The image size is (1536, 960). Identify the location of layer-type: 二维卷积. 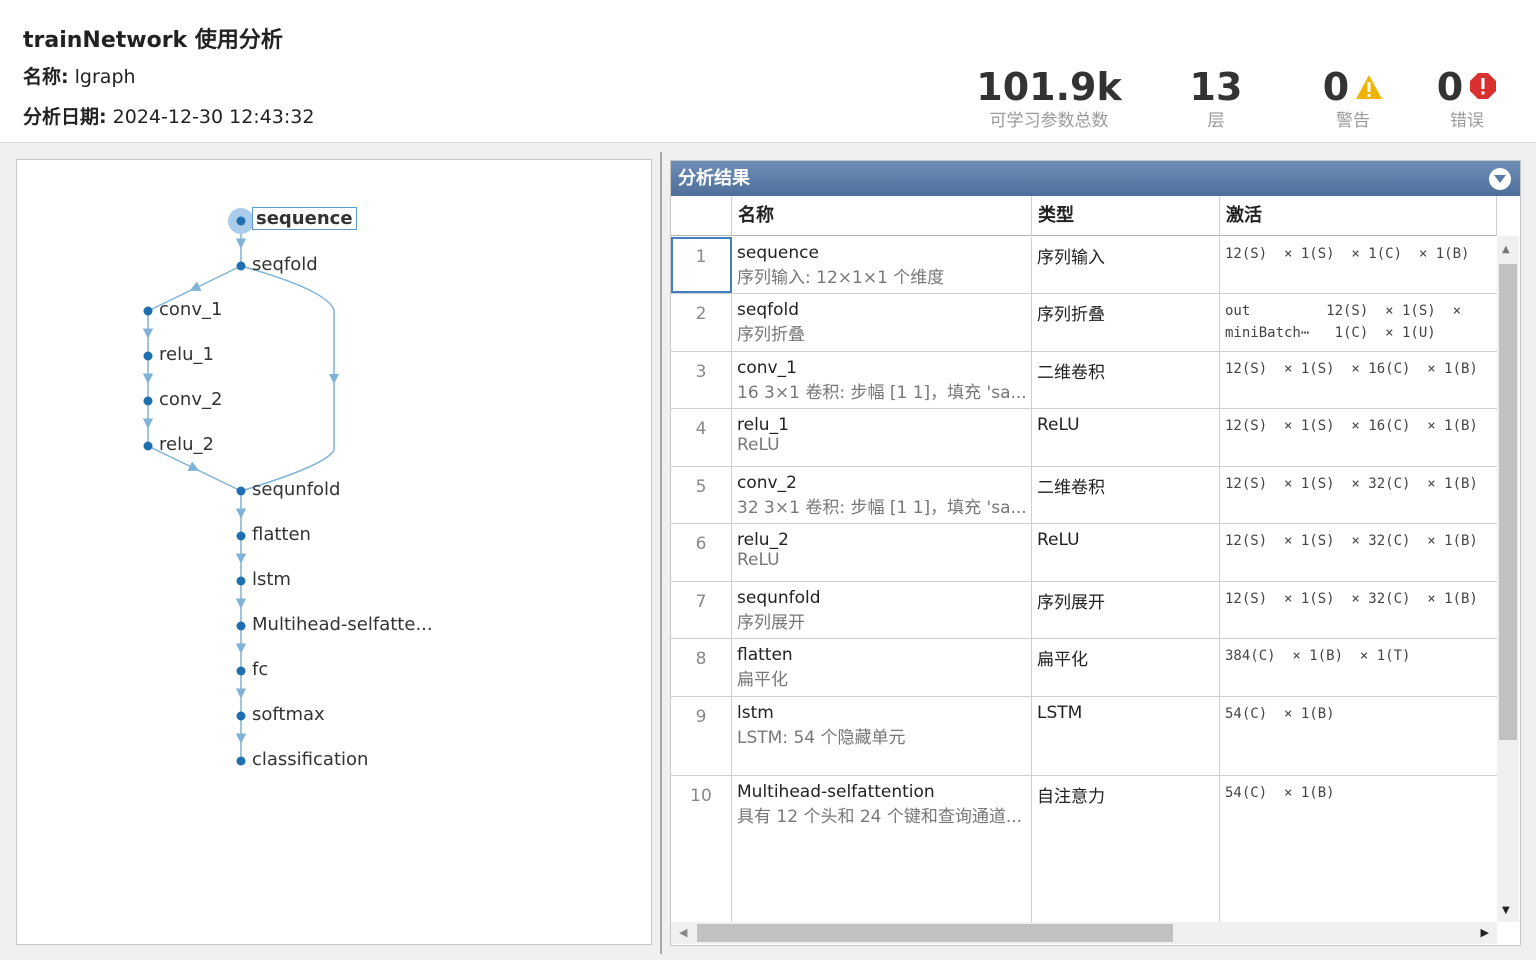
(1126, 380).